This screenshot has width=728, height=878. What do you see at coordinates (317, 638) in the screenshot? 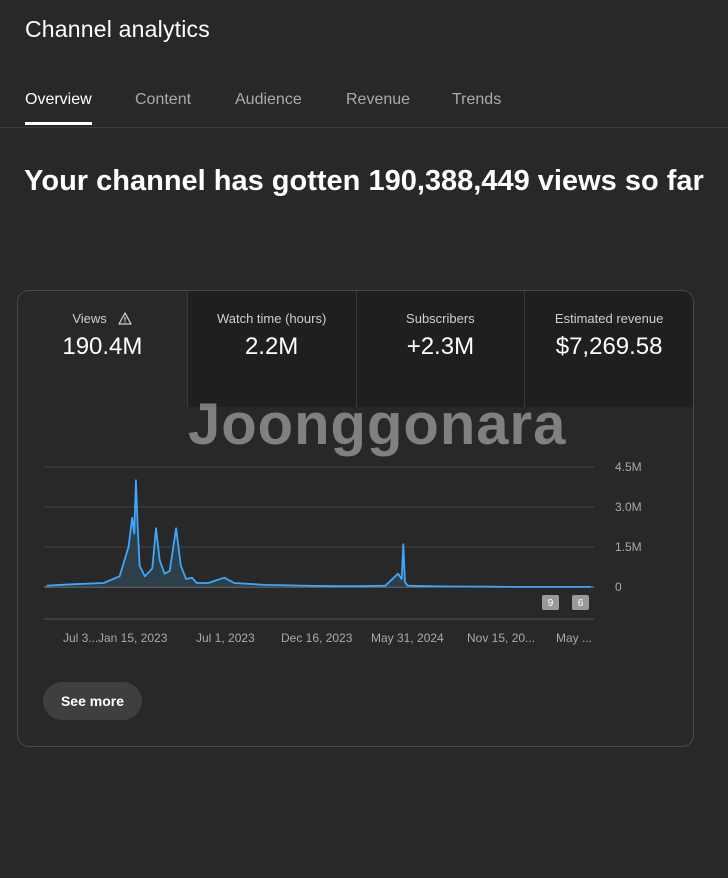
I see `x-tick-label: Dec 16, 2023` at bounding box center [317, 638].